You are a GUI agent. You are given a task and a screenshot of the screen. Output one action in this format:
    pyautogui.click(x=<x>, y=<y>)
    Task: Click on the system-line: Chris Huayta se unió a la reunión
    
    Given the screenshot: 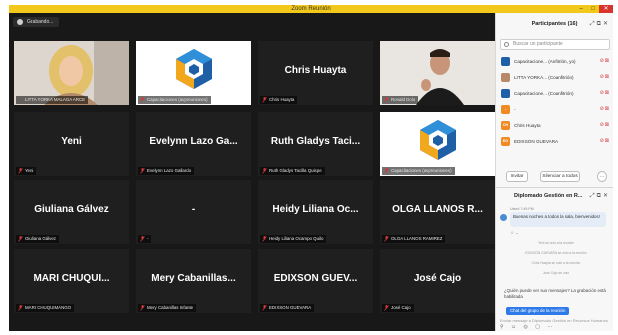 What is the action you would take?
    pyautogui.click(x=556, y=263)
    